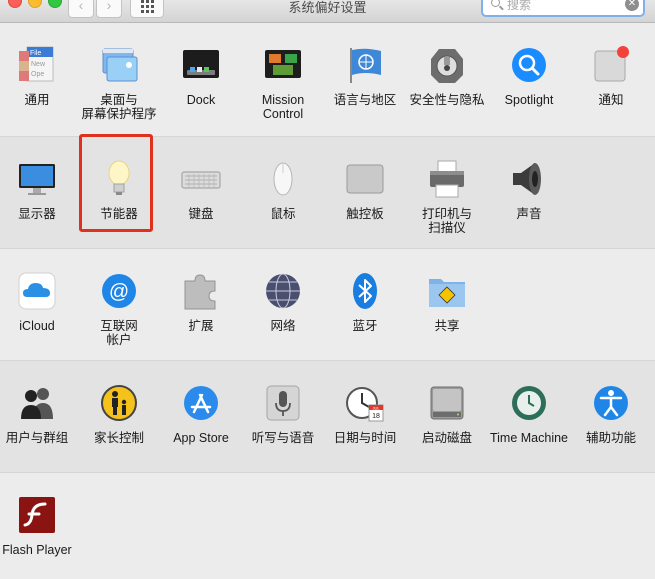 The height and width of the screenshot is (579, 655). Describe the element at coordinates (283, 291) in the screenshot. I see `globe-icon` at that location.